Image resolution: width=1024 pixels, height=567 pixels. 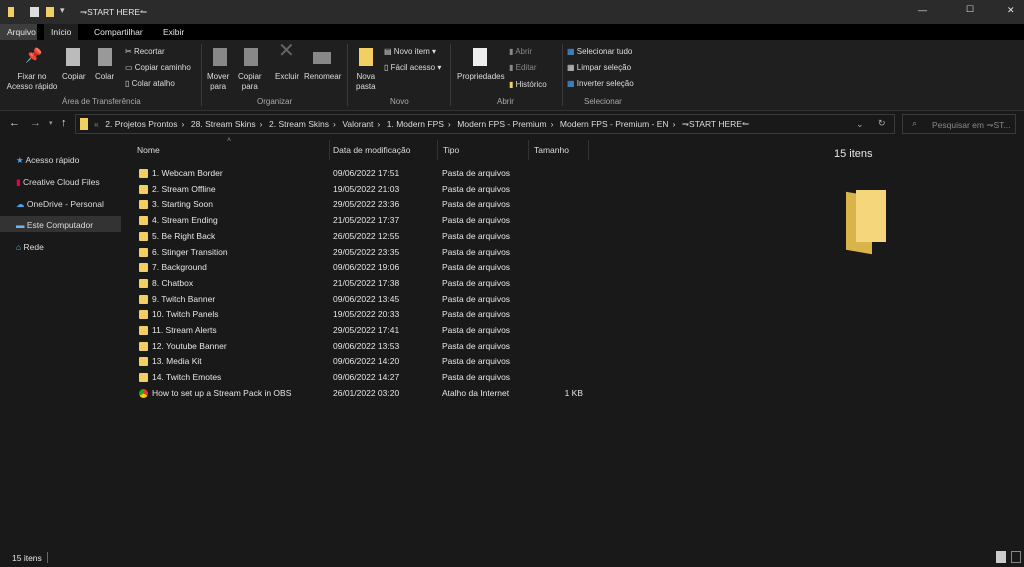 I want to click on new-folder-button: Nova pasta, so click(x=366, y=82).